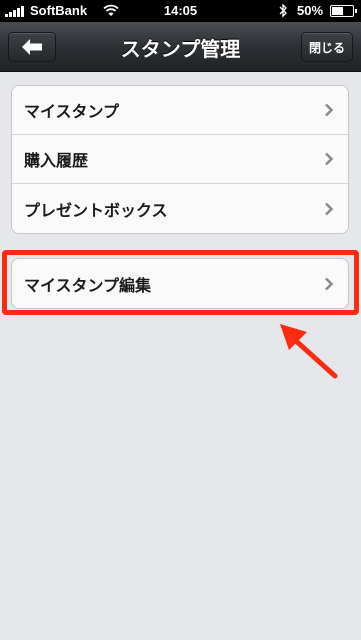 Image resolution: width=361 pixels, height=640 pixels. Describe the element at coordinates (180, 282) in the screenshot. I see `annotation-highlight-box` at that location.